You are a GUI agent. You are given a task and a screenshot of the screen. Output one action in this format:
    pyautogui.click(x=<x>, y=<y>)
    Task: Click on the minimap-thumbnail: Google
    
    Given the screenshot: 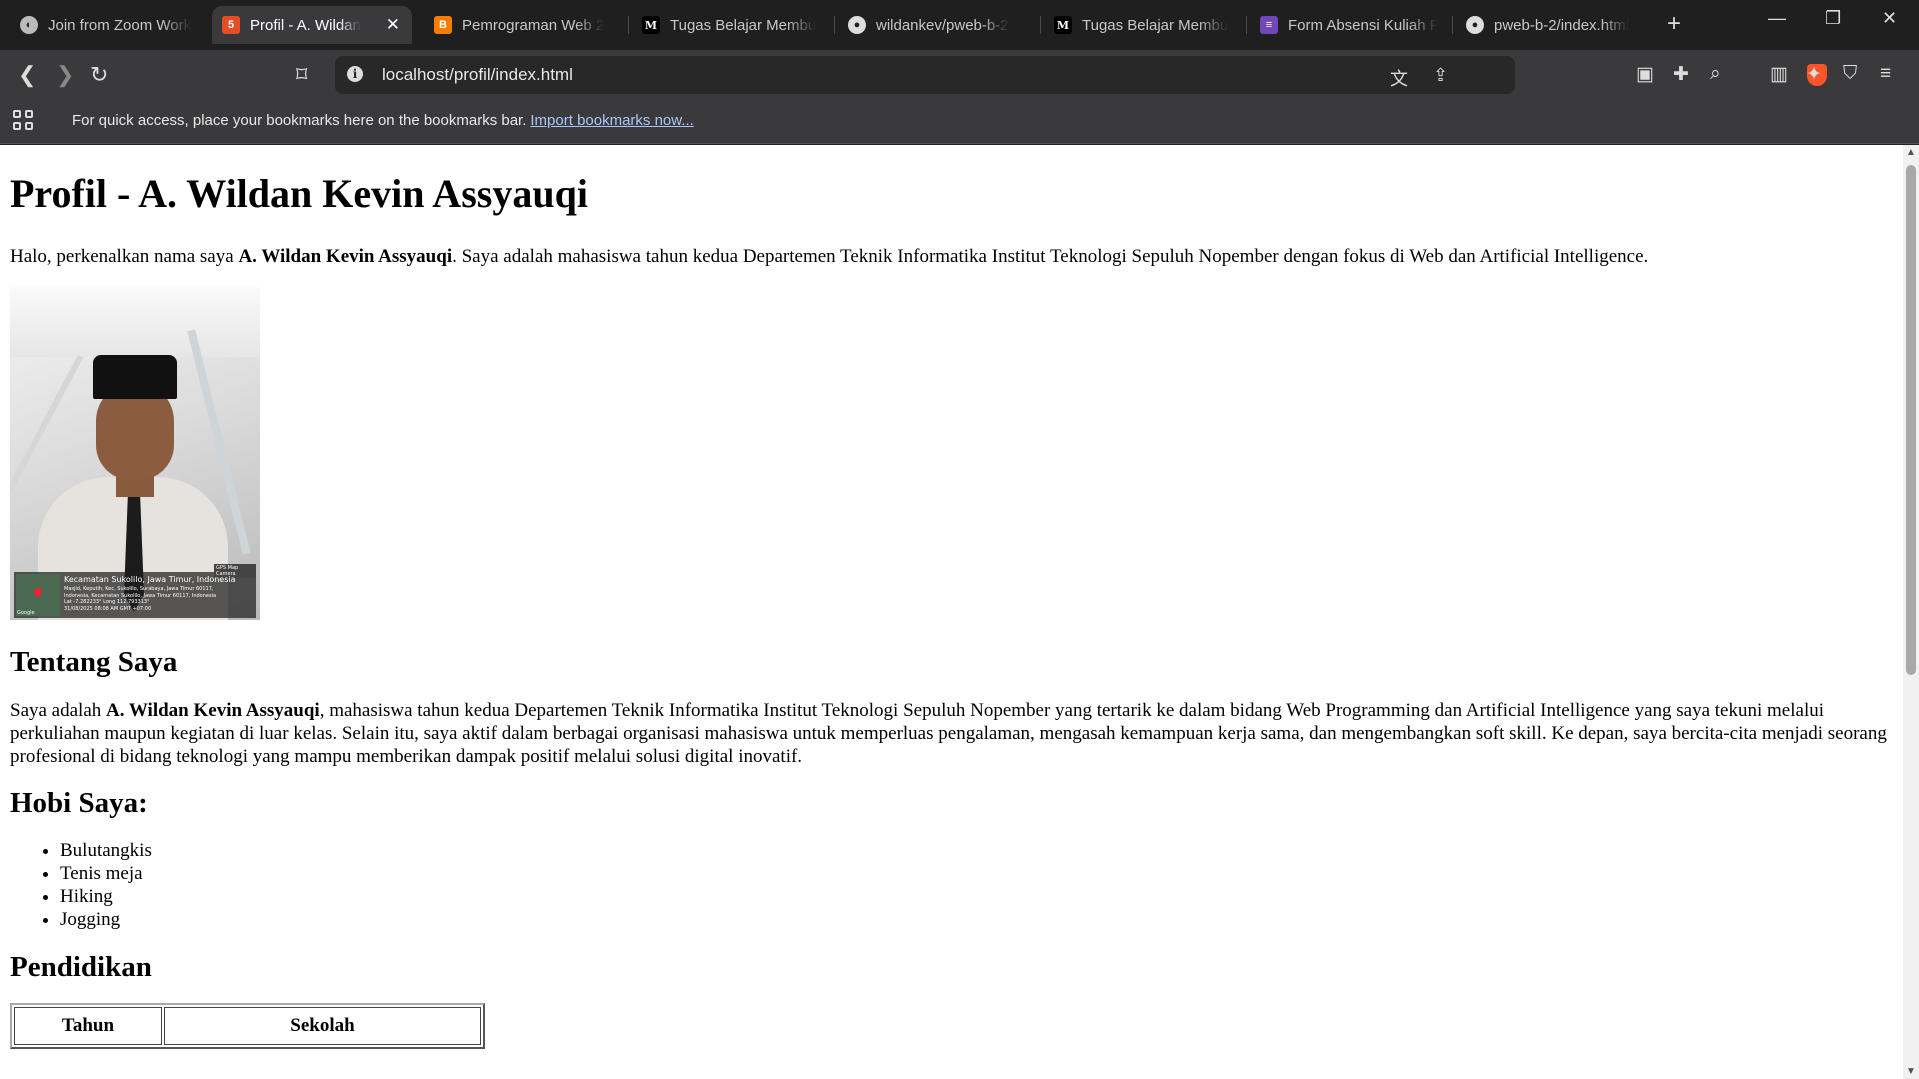 What is the action you would take?
    pyautogui.click(x=38, y=595)
    